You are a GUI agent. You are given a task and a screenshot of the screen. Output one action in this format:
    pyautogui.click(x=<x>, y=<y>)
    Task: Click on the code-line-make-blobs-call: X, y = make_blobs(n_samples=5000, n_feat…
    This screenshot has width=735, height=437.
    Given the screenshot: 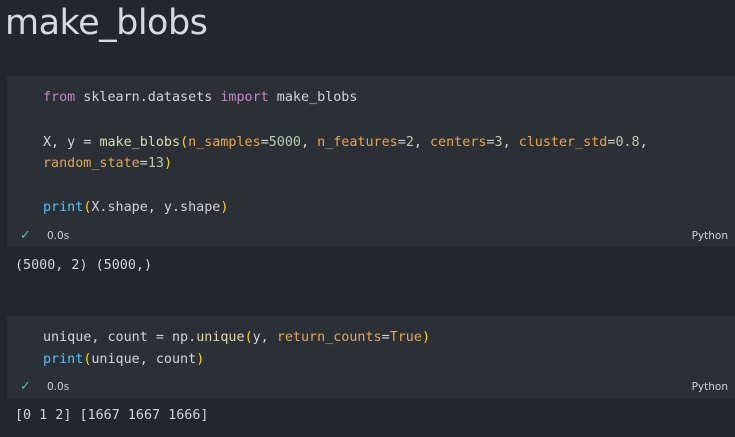 What is the action you would take?
    pyautogui.click(x=345, y=143)
    